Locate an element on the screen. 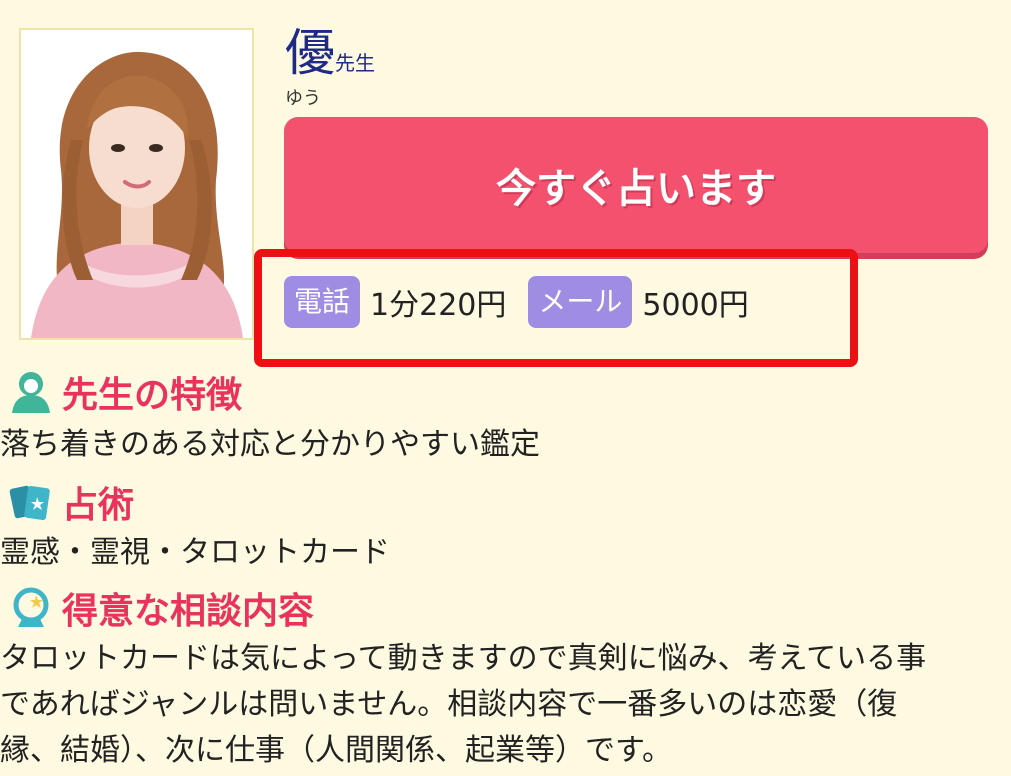 The width and height of the screenshot is (1011, 776). mail-price: 5000円 is located at coordinates (695, 305).